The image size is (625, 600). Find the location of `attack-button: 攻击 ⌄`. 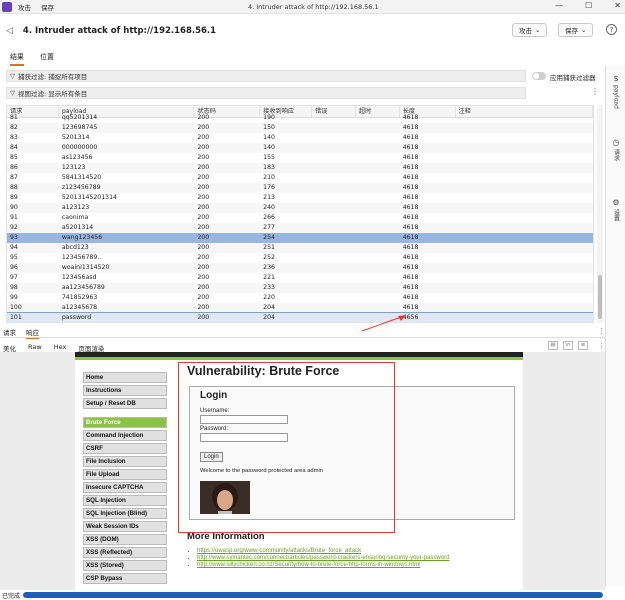

attack-button: 攻击 ⌄ is located at coordinates (530, 30).